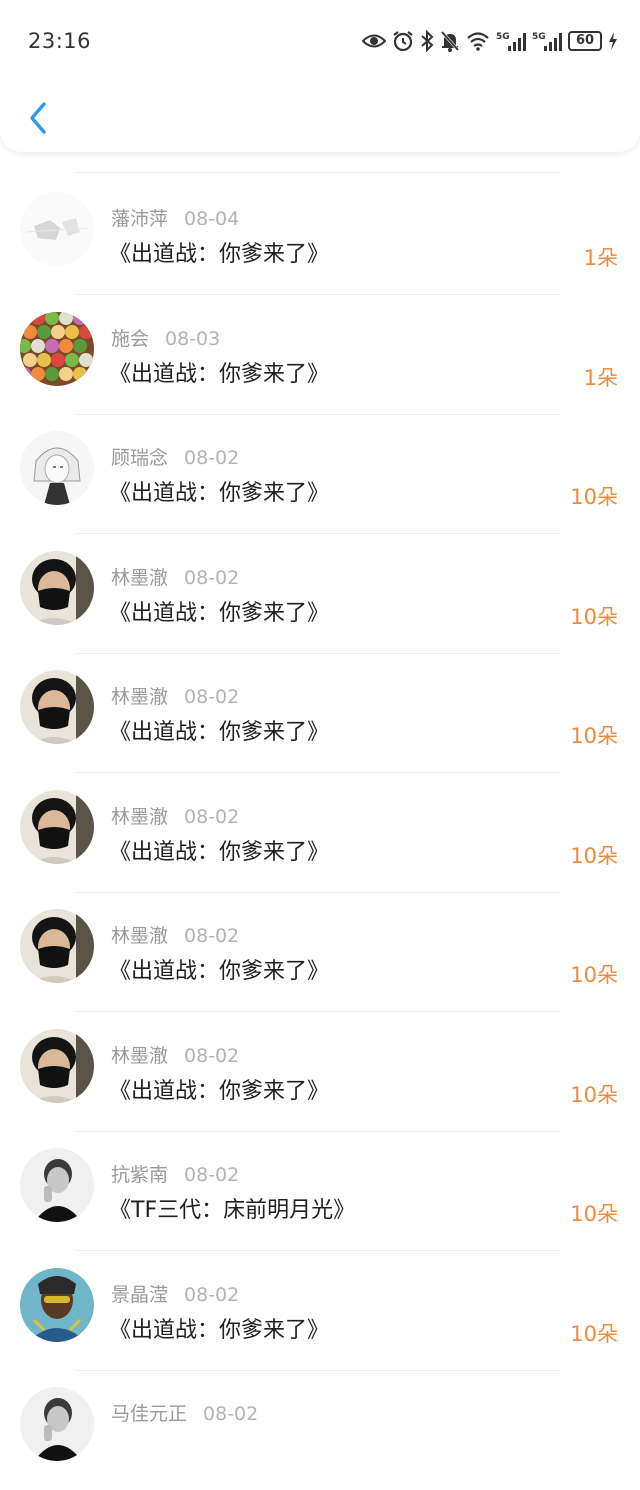  I want to click on user-name: 马佳元正 08-02, so click(184, 1412).